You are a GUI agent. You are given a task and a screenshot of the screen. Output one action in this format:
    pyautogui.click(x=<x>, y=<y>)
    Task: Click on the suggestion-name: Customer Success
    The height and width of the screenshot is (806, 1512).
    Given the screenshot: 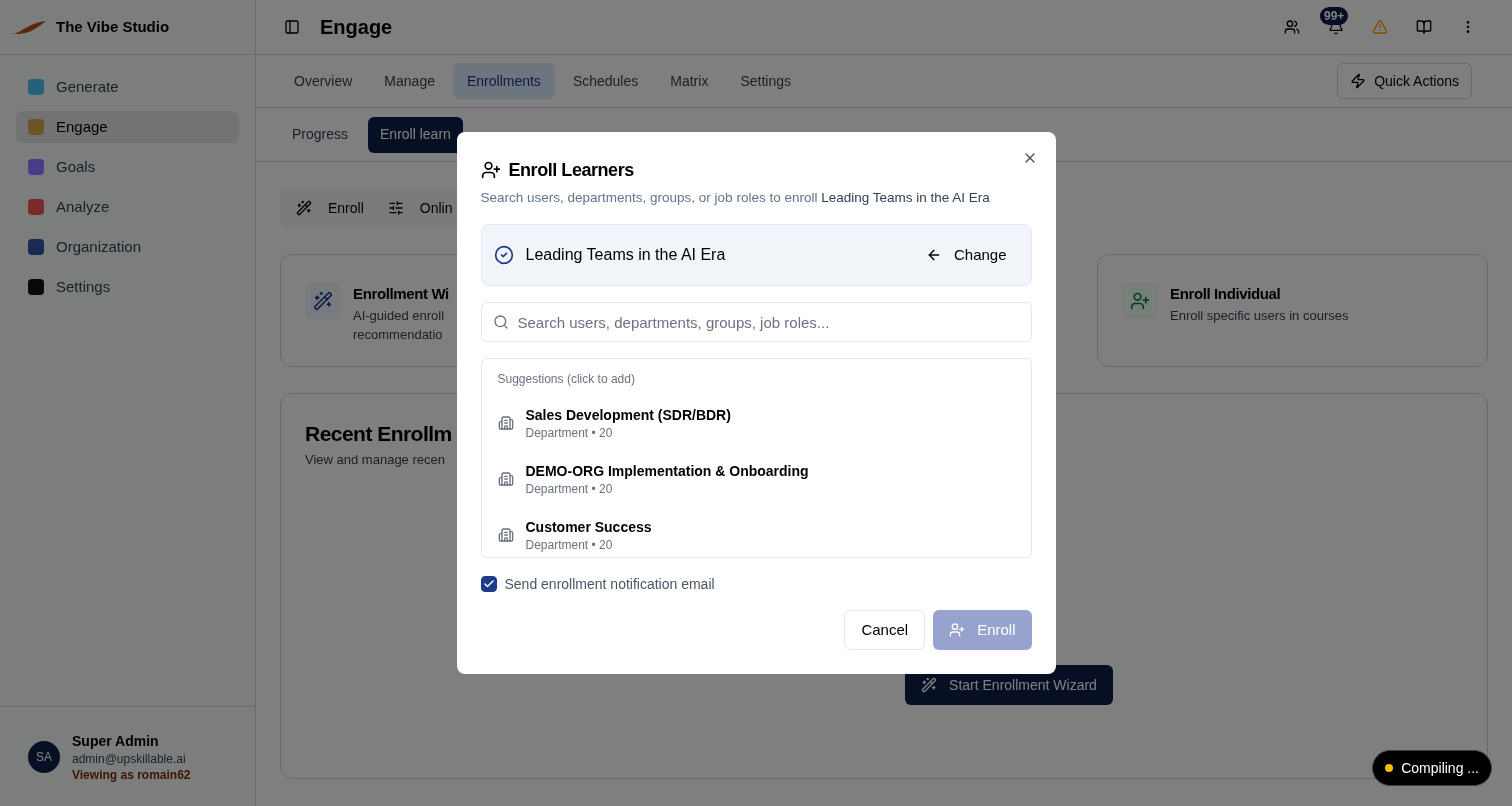 What is the action you would take?
    pyautogui.click(x=588, y=528)
    